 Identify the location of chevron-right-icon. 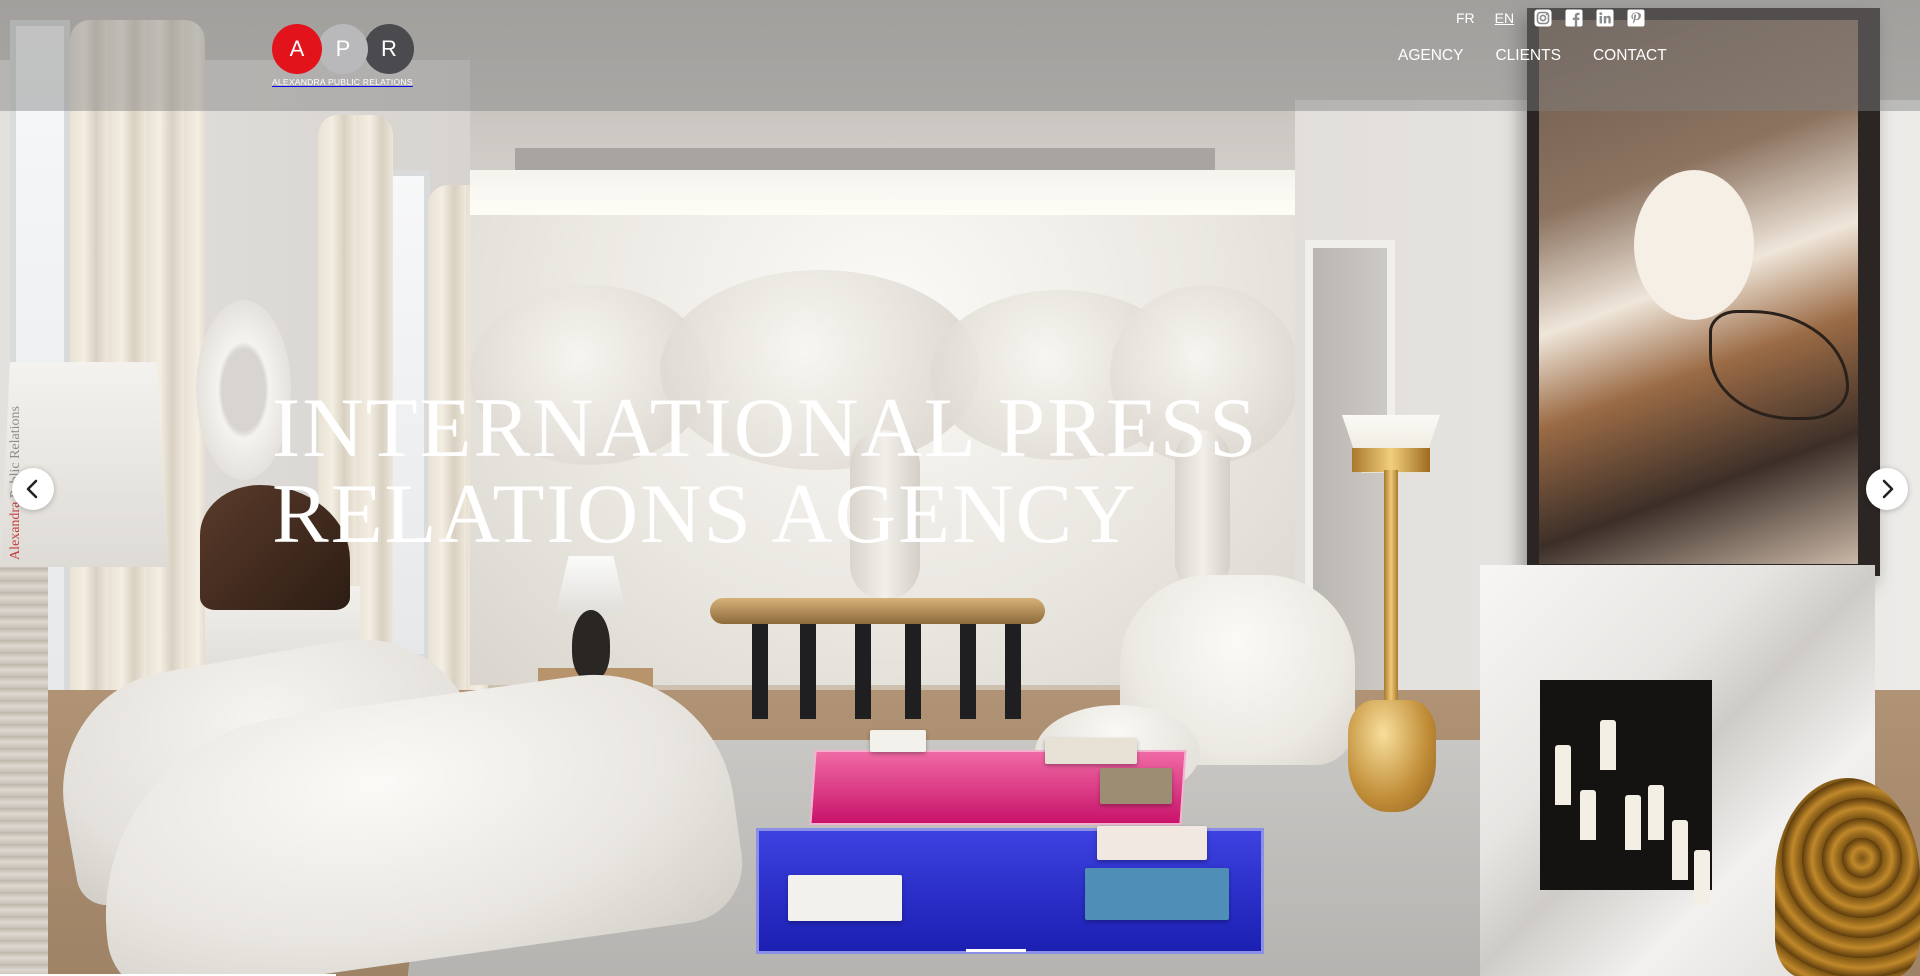
(1888, 489).